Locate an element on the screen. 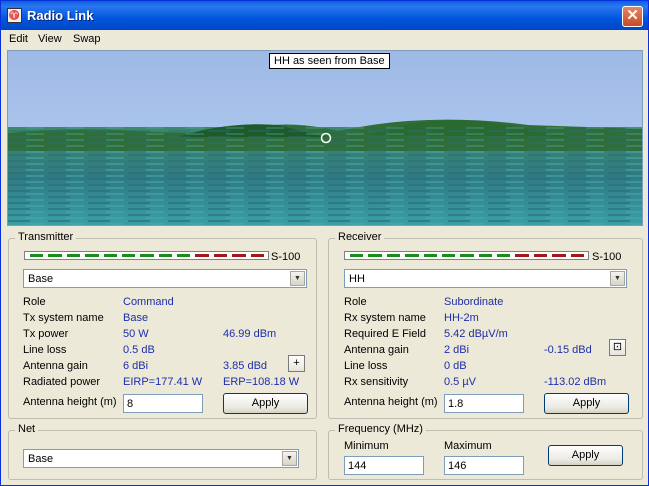 The width and height of the screenshot is (649, 486). net-select: Base ▼ is located at coordinates (161, 458).